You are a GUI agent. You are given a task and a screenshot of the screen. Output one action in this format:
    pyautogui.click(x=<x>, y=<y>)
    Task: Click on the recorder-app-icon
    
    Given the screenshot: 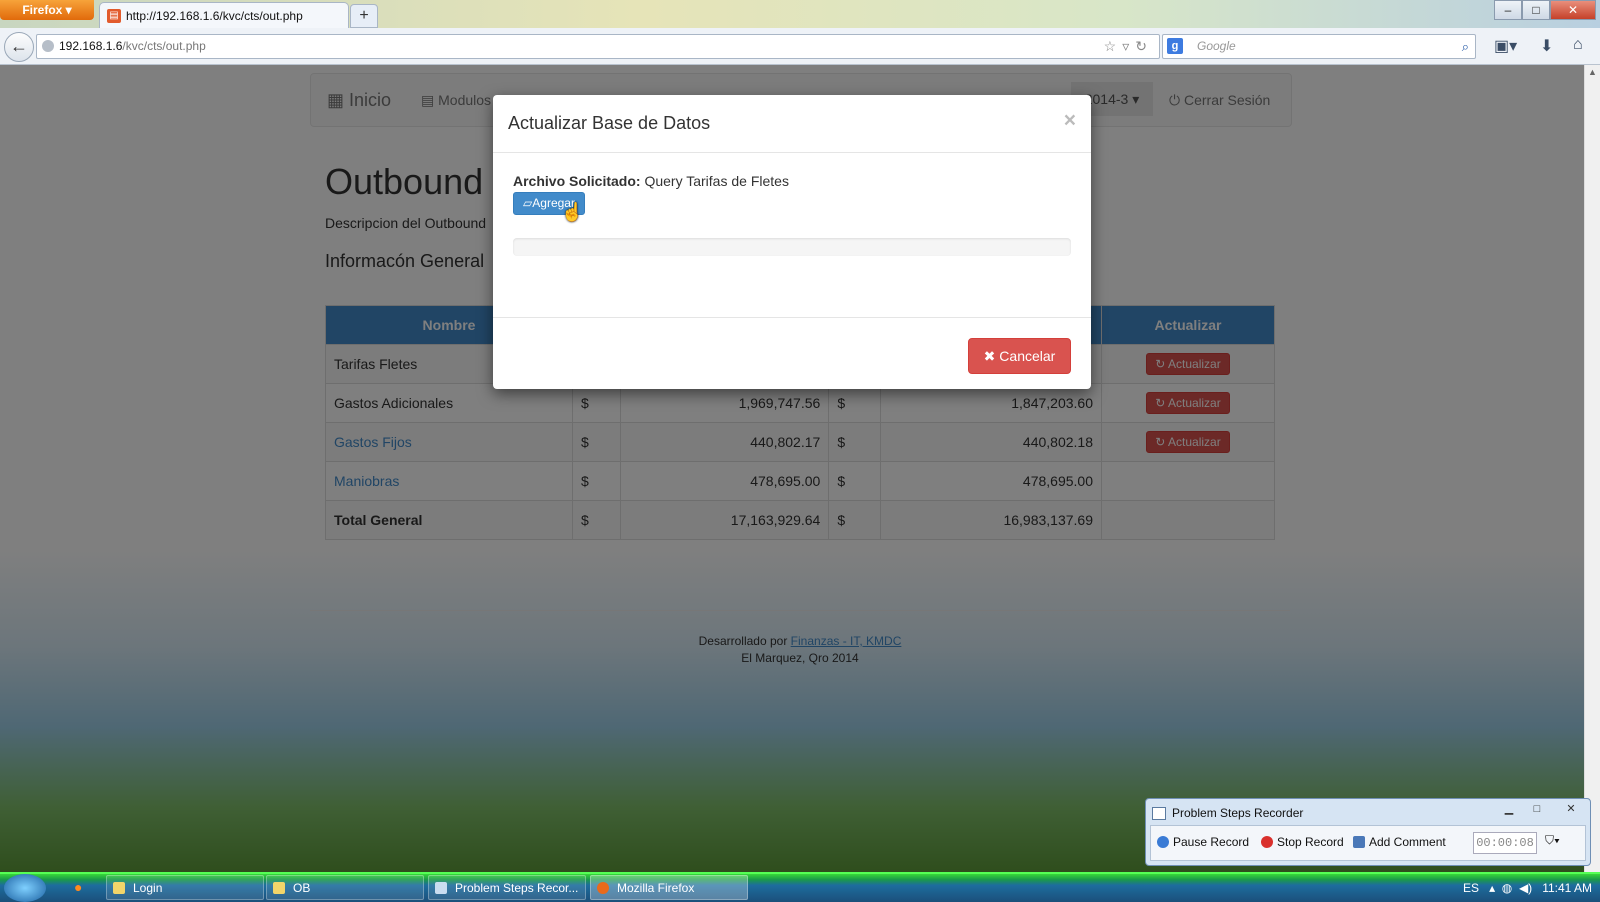 What is the action you would take?
    pyautogui.click(x=1159, y=813)
    